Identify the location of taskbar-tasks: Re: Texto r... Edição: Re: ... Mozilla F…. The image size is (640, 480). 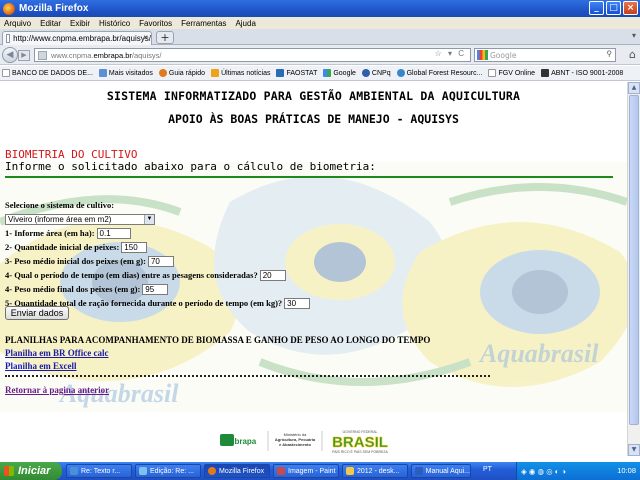
(268, 471).